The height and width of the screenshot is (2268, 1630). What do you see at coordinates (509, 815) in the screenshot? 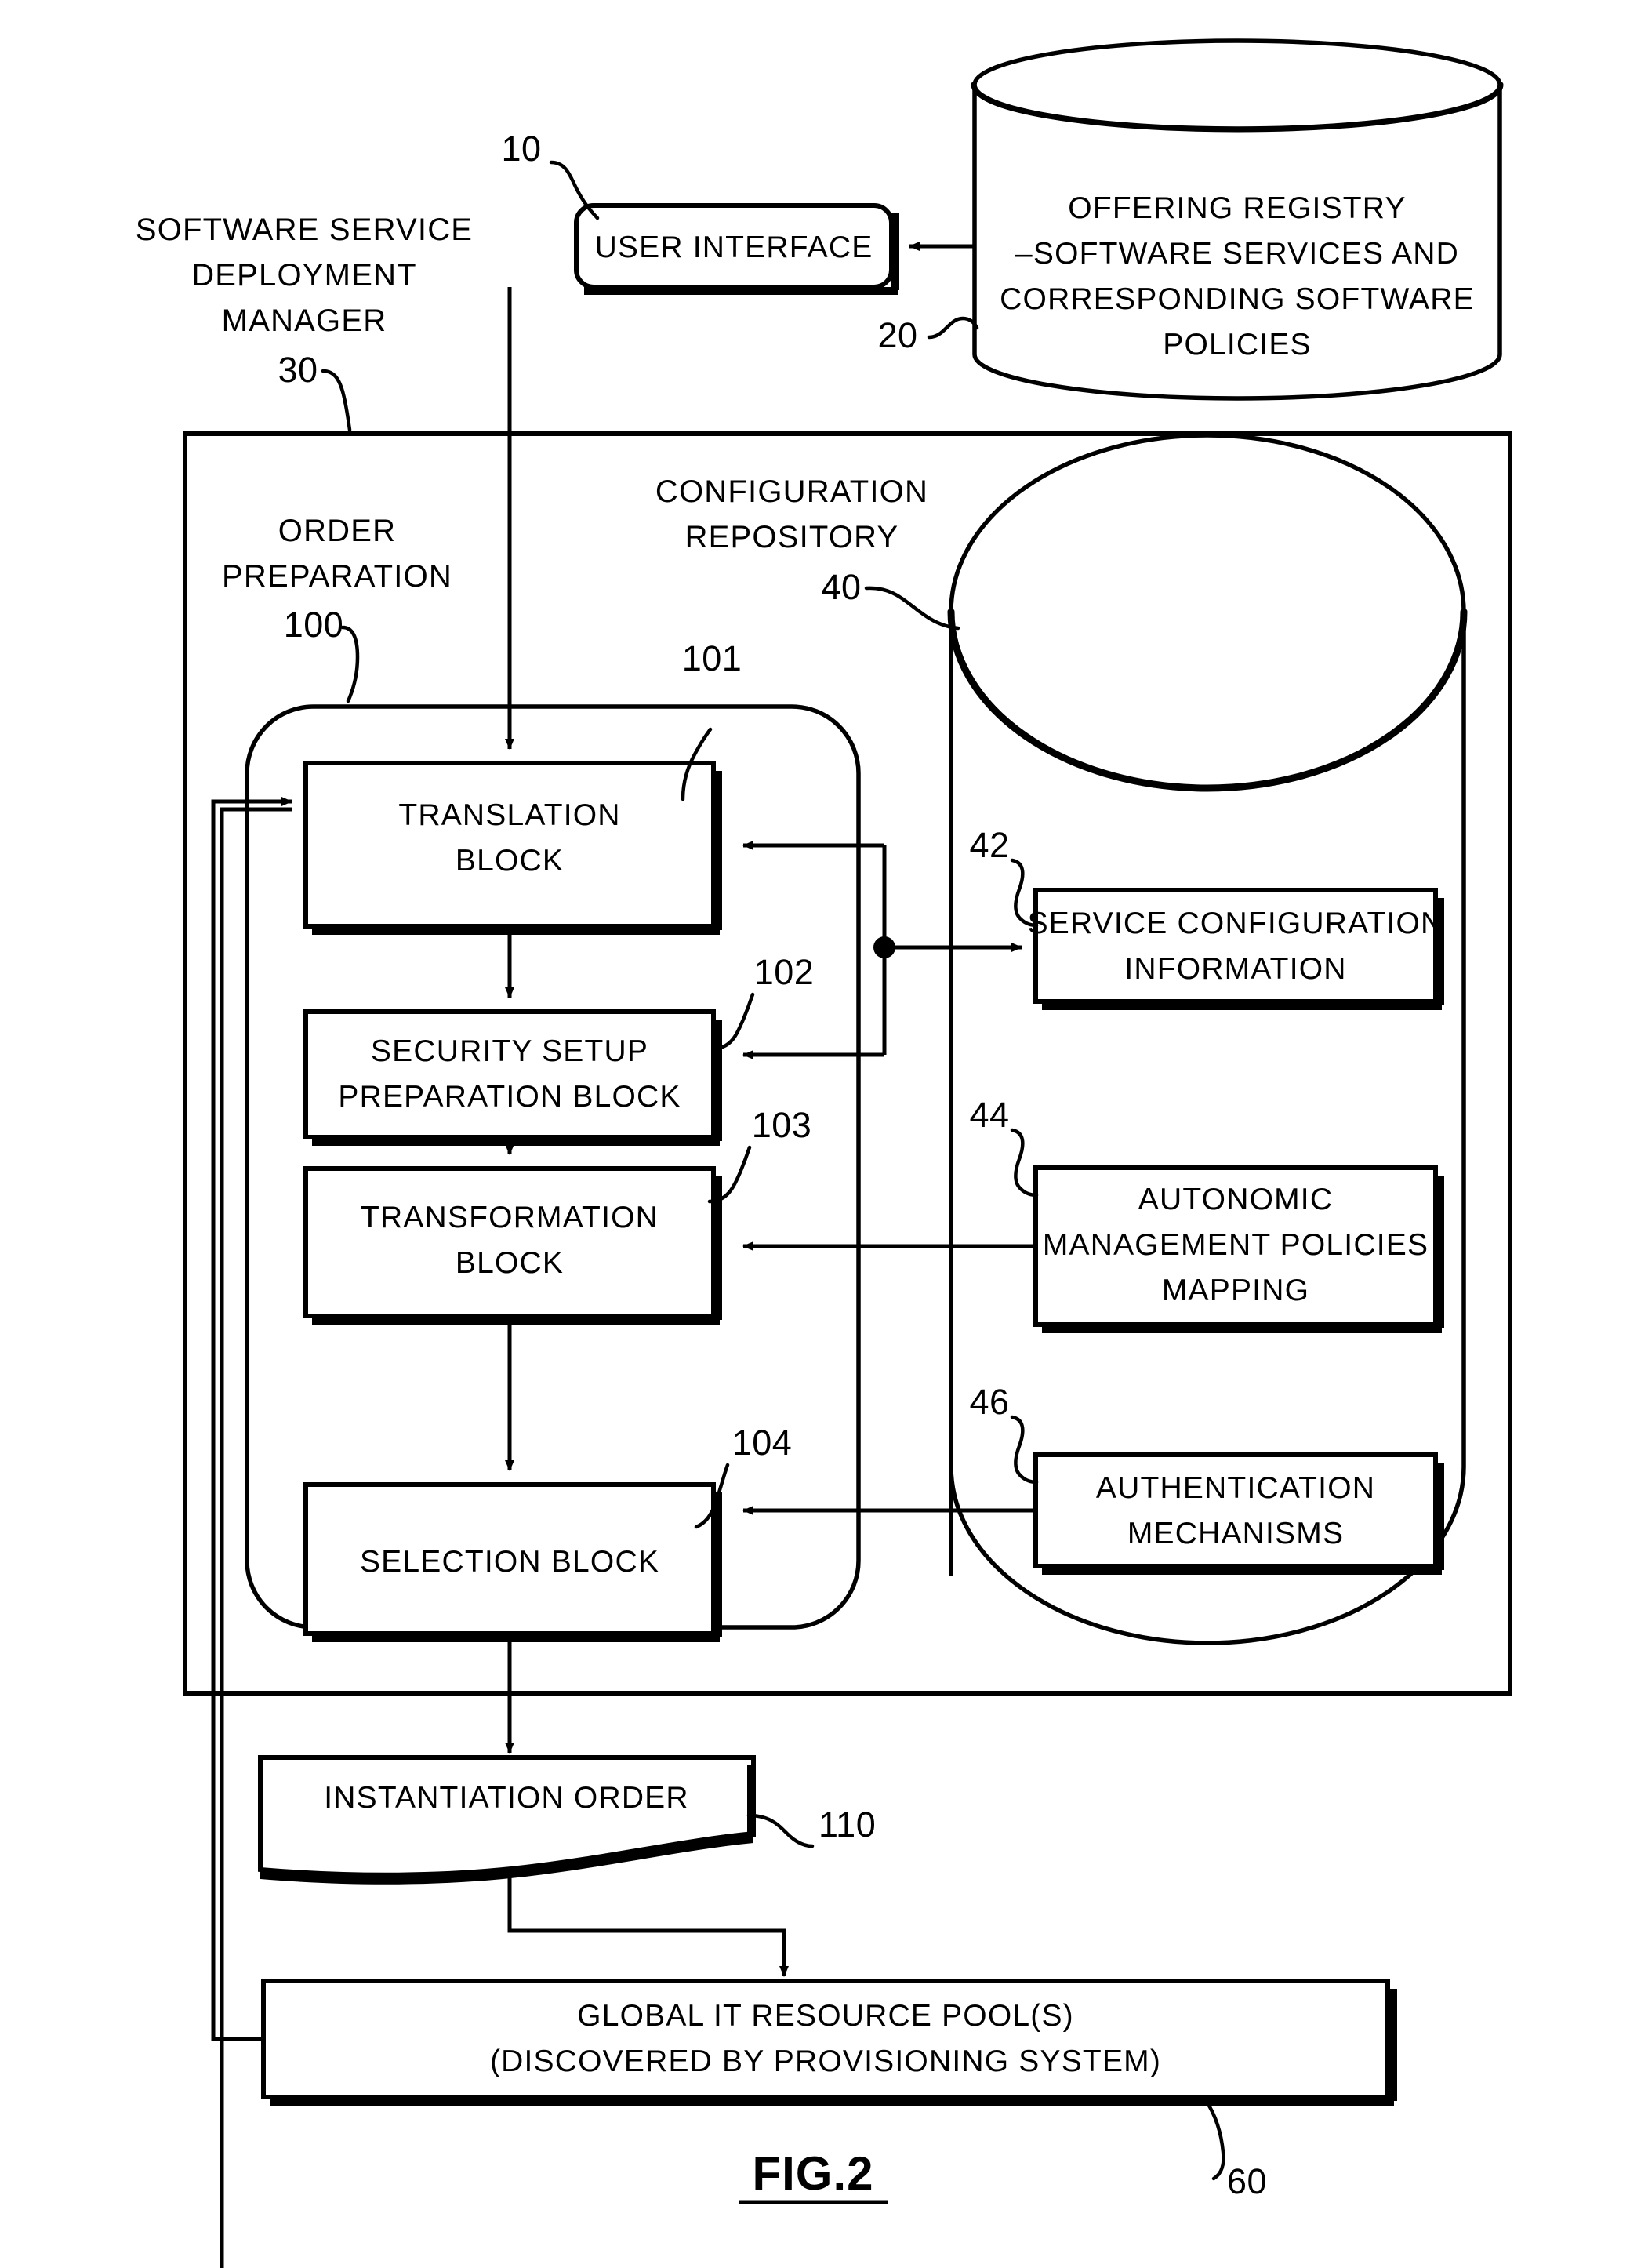
I see `translation-block-line-1: TRANSLATION` at bounding box center [509, 815].